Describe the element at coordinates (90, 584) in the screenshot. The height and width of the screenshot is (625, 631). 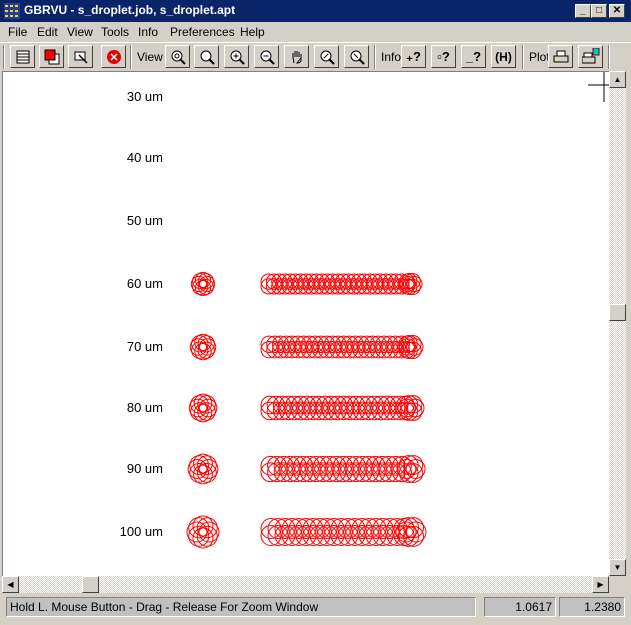
I see `horizontal-scroll-thumb` at that location.